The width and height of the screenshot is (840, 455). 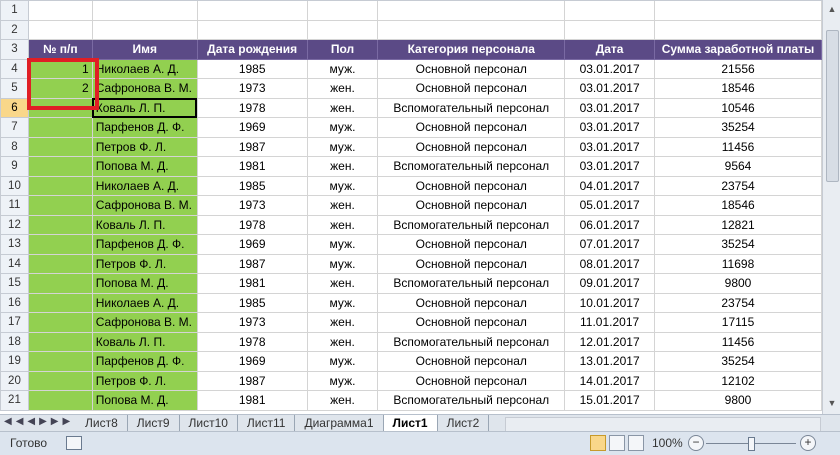 I want to click on sheet-tab: Лист10, so click(x=208, y=423).